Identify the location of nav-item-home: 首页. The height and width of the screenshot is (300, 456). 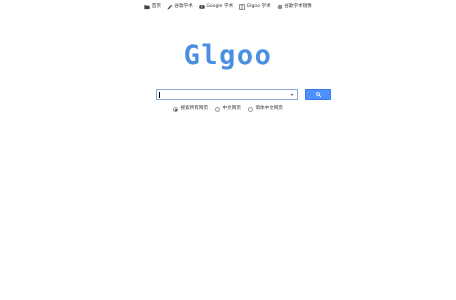
(152, 7).